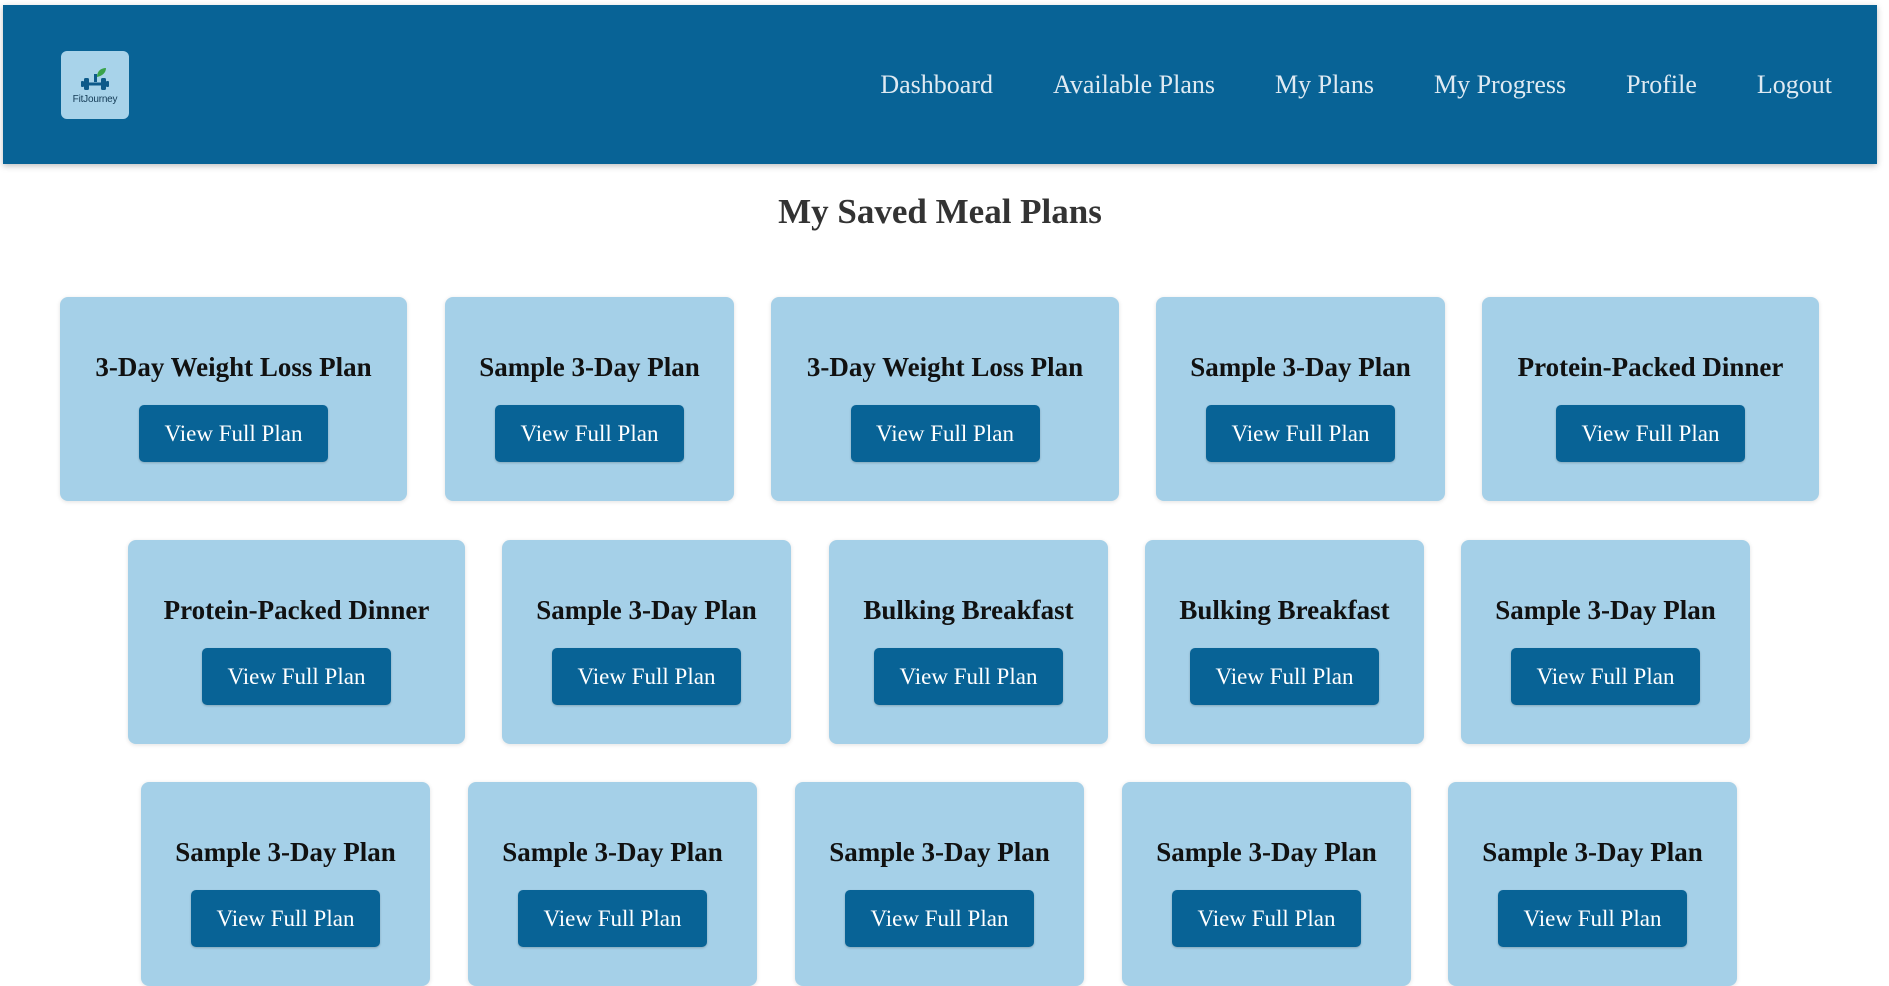  I want to click on fitjourney-logo: FitJourney, so click(95, 85).